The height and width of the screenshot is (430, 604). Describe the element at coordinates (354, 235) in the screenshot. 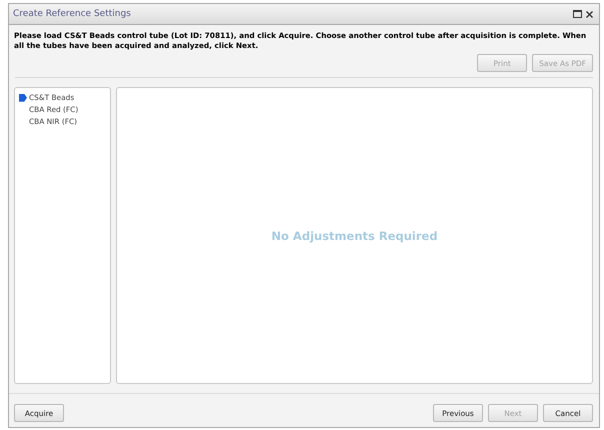

I see `status-message: No Adjustments Required` at that location.